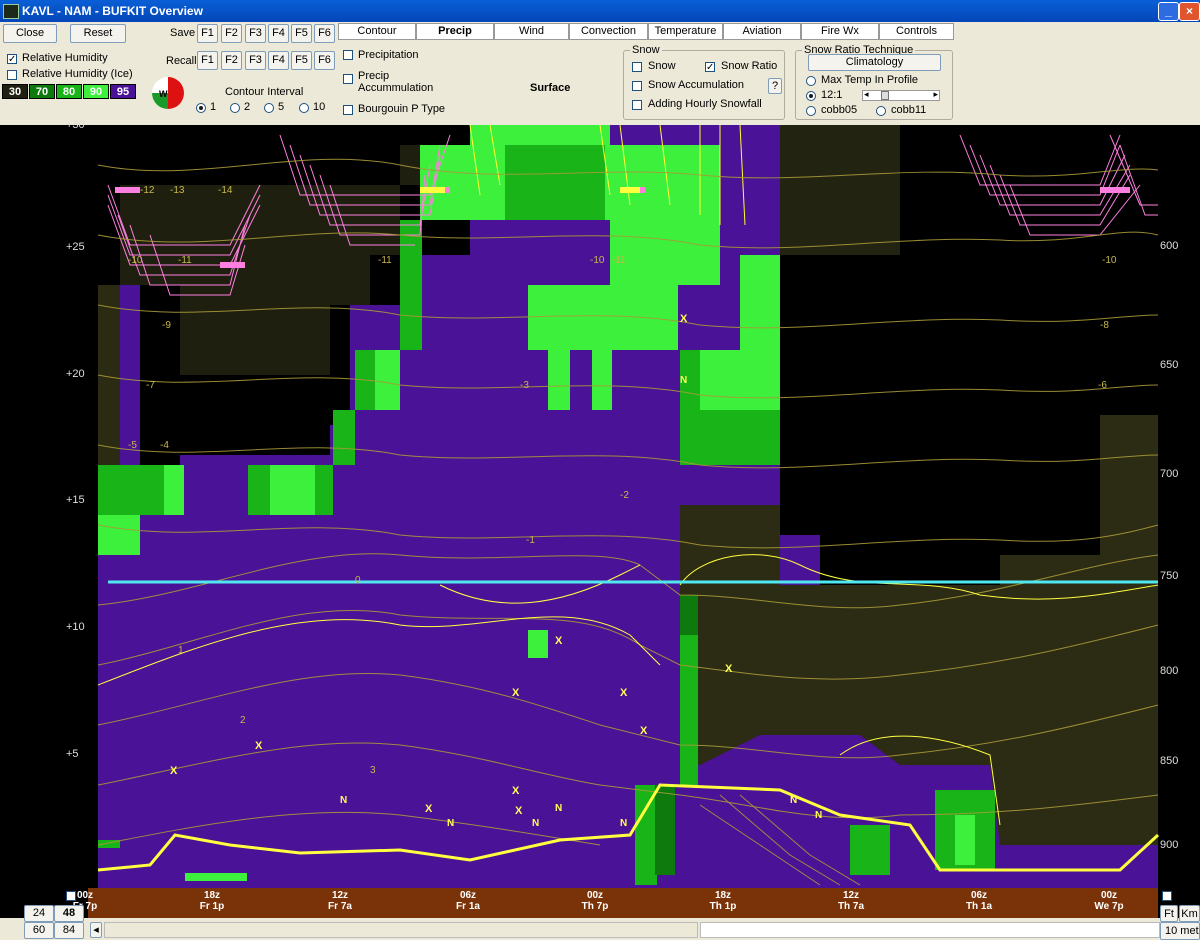 The image size is (1200, 940). What do you see at coordinates (723, 901) in the screenshot?
I see `time-tick: 18z Th 1p` at bounding box center [723, 901].